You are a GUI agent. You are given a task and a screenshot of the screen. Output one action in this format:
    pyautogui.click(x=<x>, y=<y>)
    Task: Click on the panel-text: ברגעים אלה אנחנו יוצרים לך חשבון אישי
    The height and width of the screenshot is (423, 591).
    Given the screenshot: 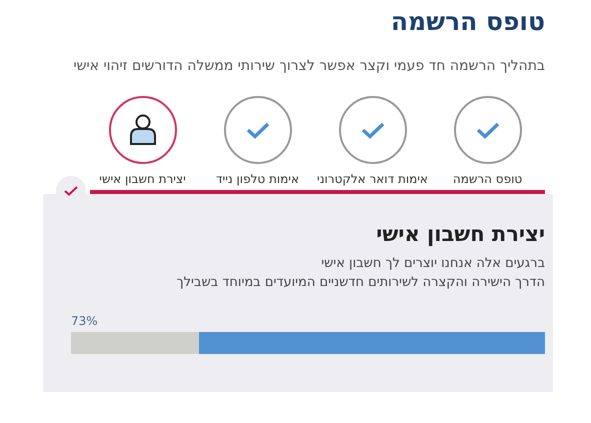 What is the action you would take?
    pyautogui.click(x=433, y=264)
    